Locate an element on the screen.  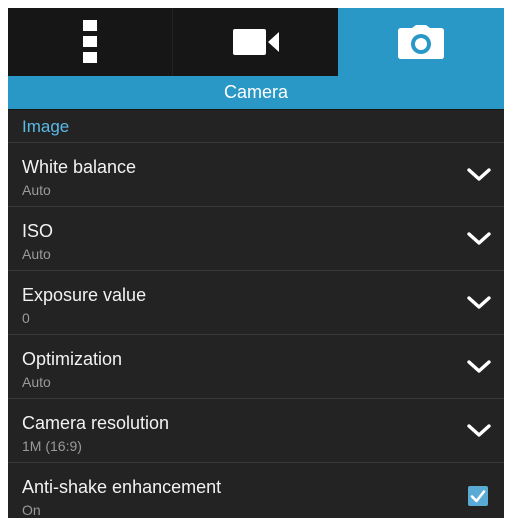
setting-label: ISO is located at coordinates (38, 231).